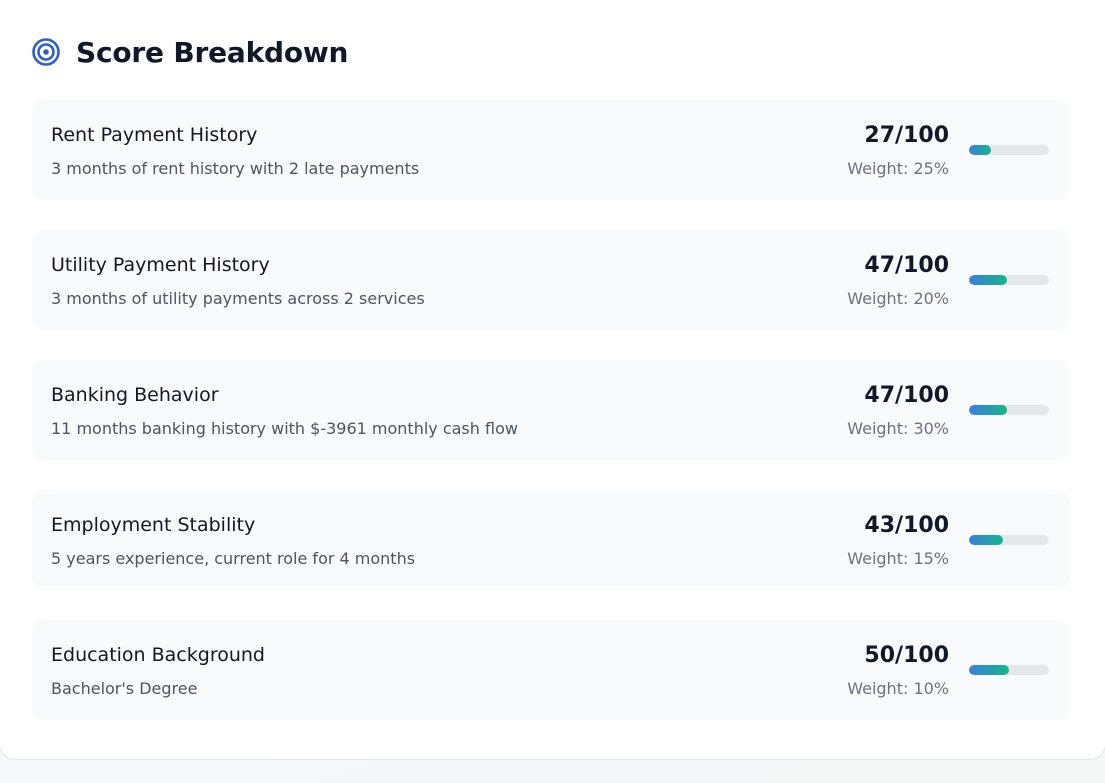 This screenshot has width=1105, height=783. What do you see at coordinates (153, 525) in the screenshot?
I see `row-title: Employment Stability` at bounding box center [153, 525].